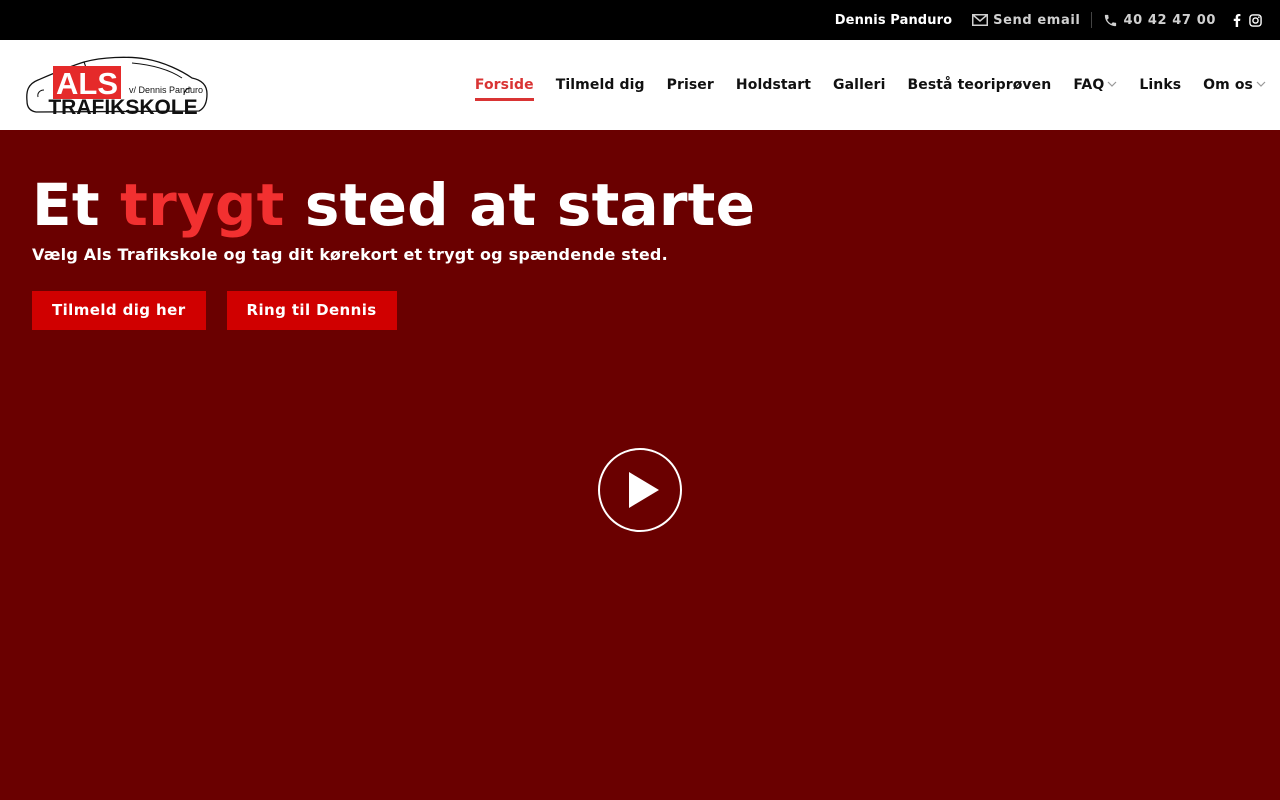  Describe the element at coordinates (1234, 85) in the screenshot. I see `nav-om-os: Om os` at that location.